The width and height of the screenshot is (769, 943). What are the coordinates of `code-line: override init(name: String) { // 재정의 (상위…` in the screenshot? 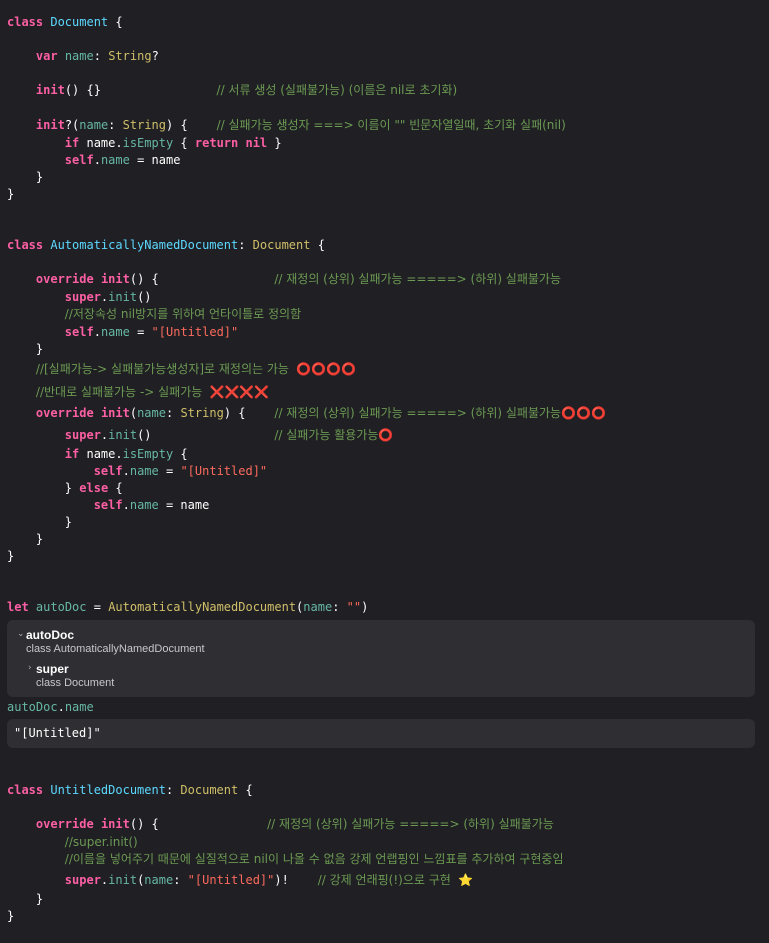 It's located at (306, 413).